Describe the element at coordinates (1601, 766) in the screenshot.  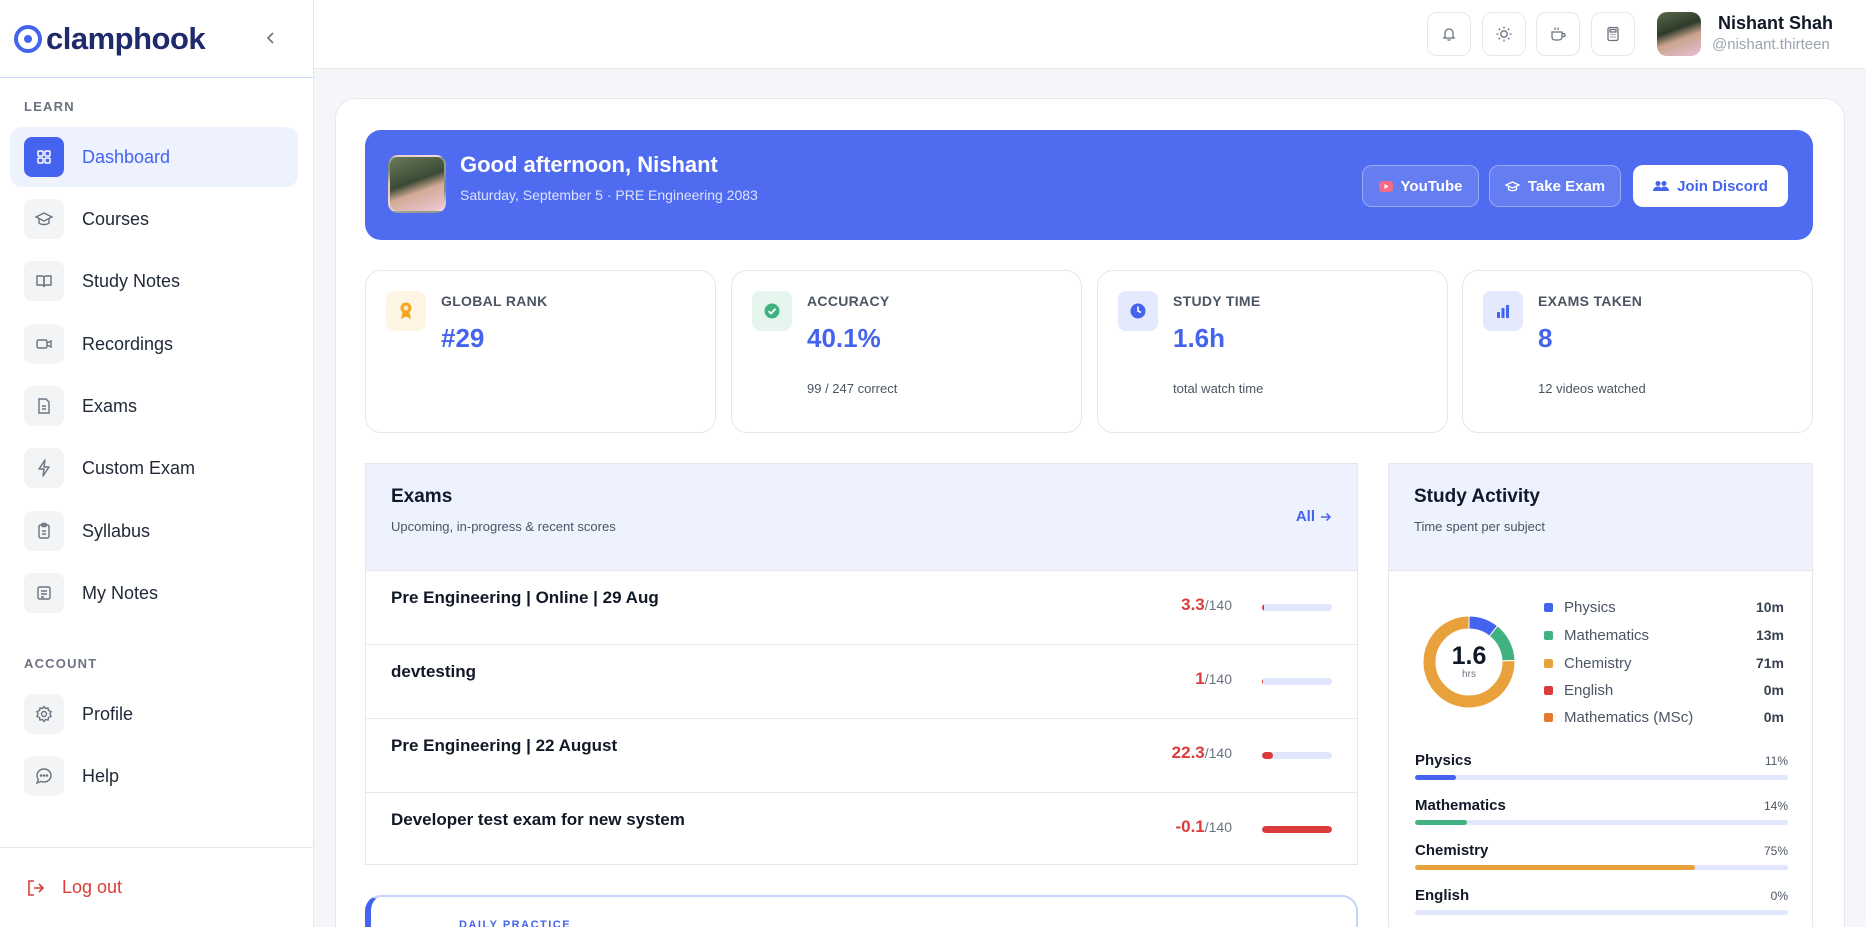
I see `subject-progress: Physics 11%` at that location.